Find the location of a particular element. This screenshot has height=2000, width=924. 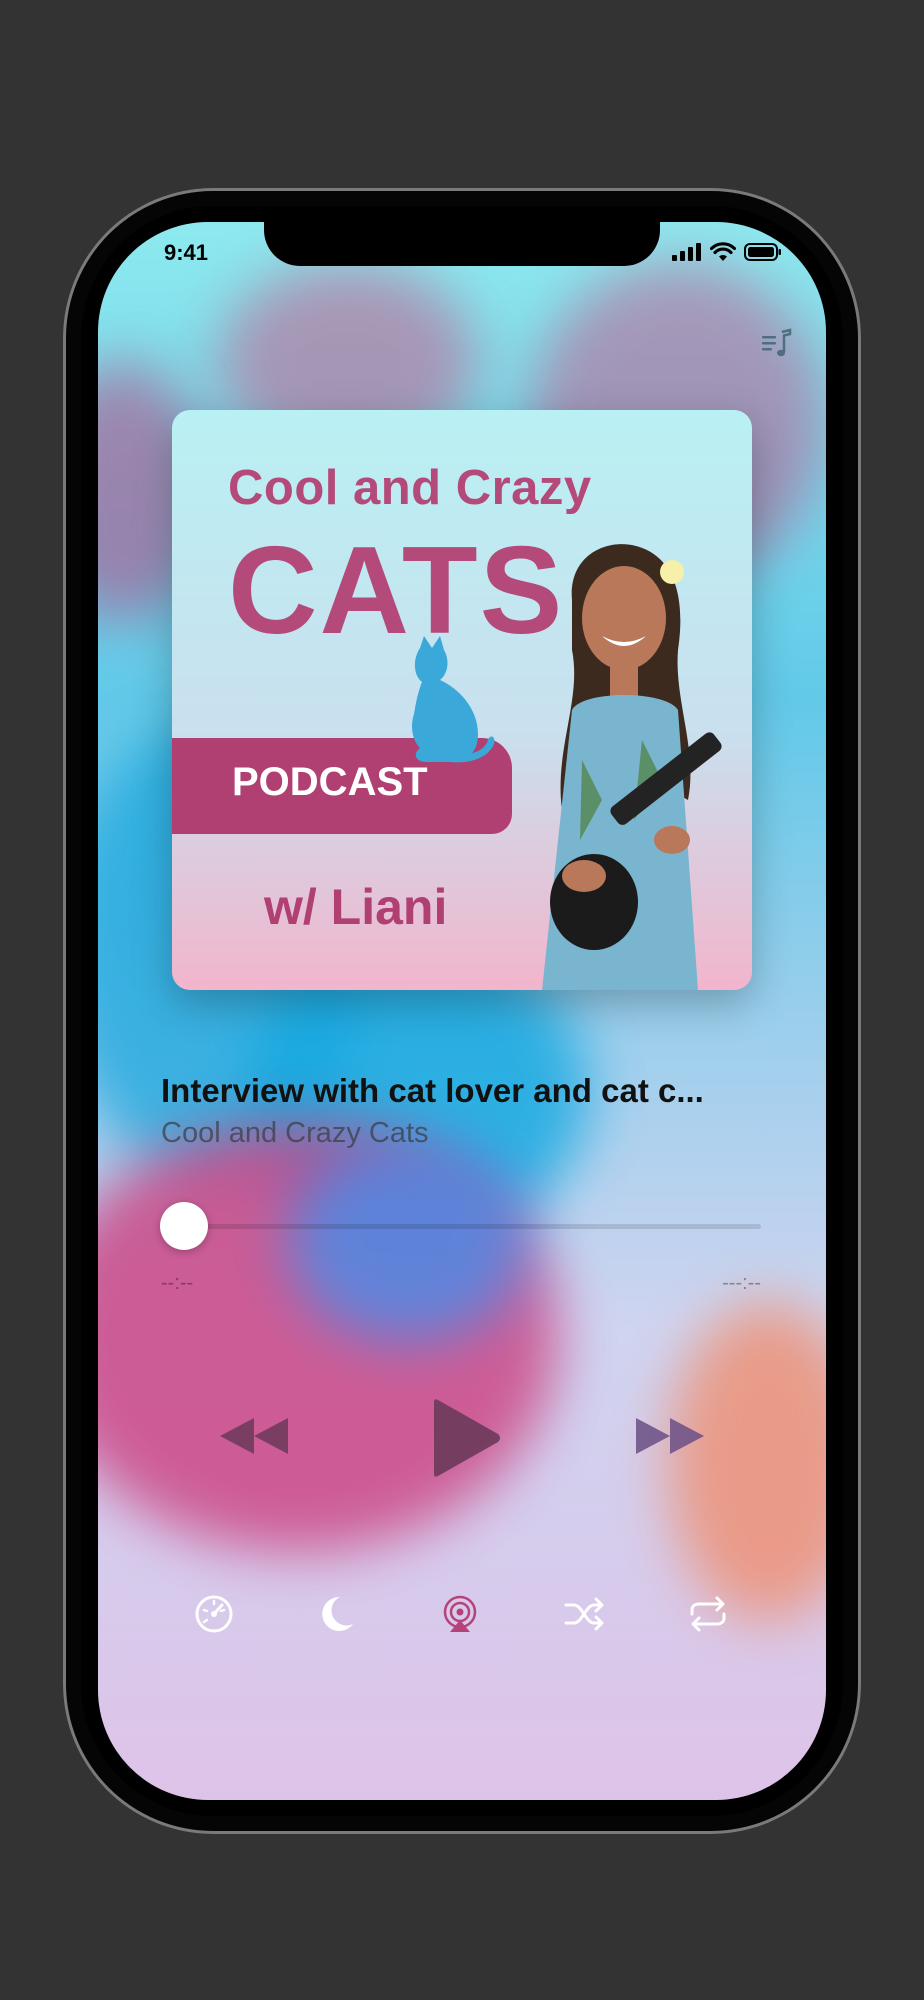

cellular-signal-icon is located at coordinates (686, 251).